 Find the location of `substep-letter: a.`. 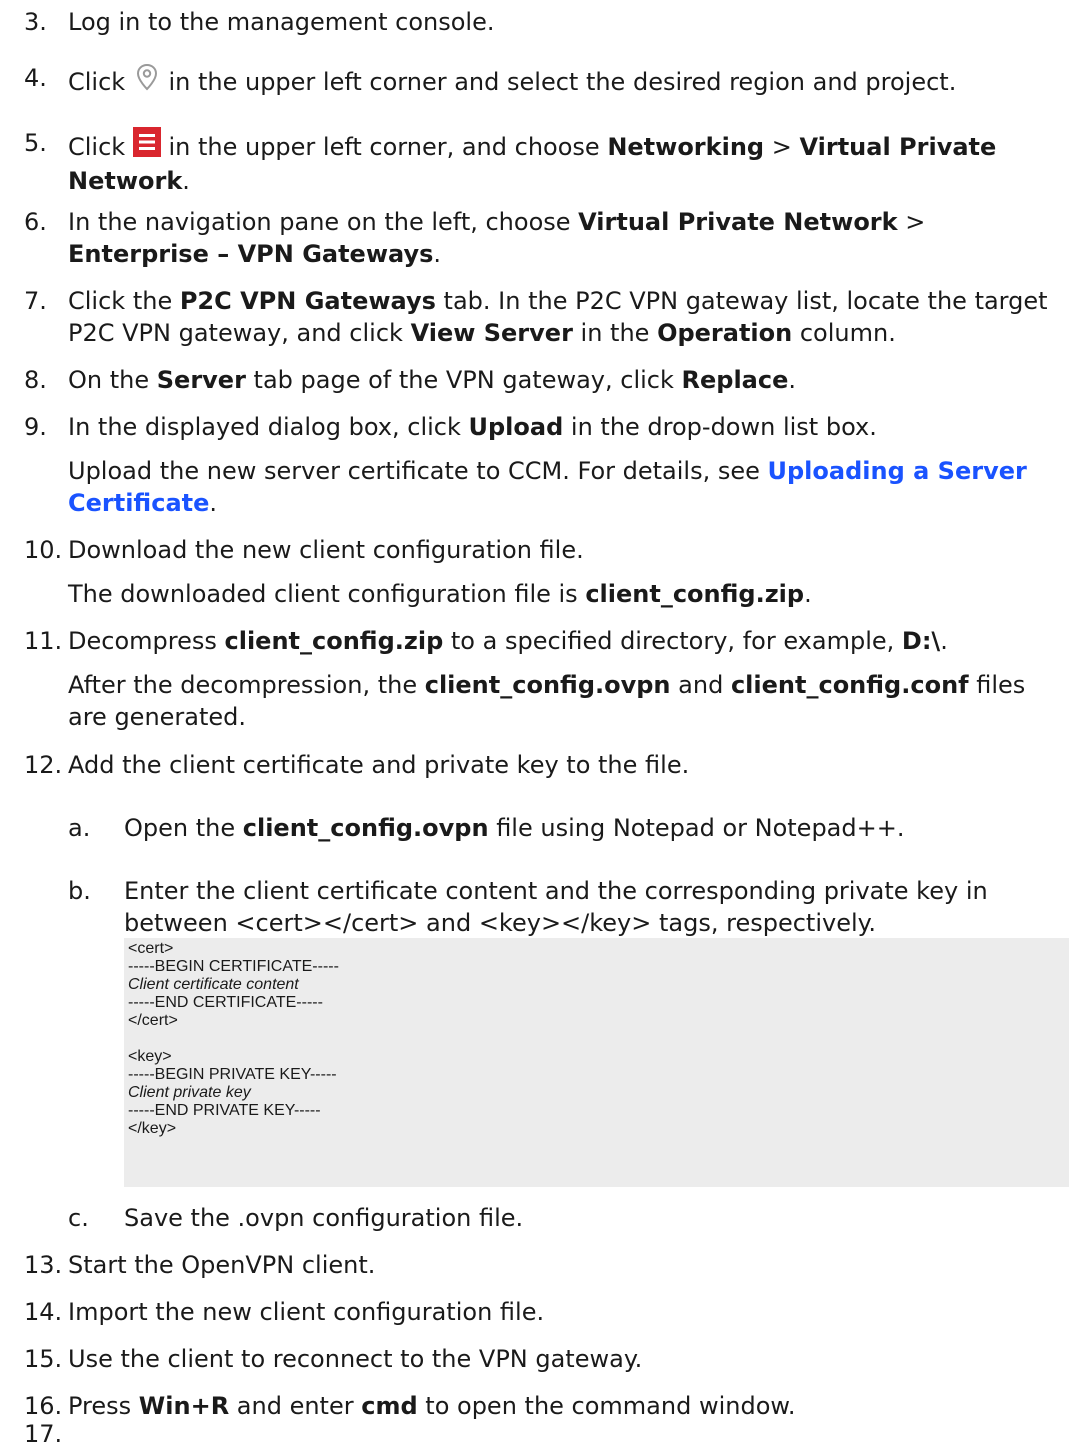

substep-letter: a. is located at coordinates (79, 828).